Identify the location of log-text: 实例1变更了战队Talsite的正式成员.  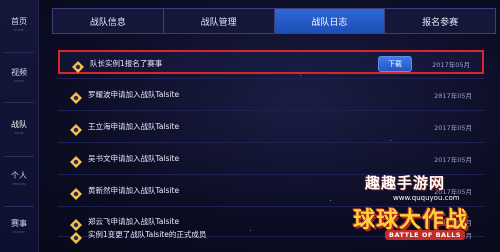
(147, 234).